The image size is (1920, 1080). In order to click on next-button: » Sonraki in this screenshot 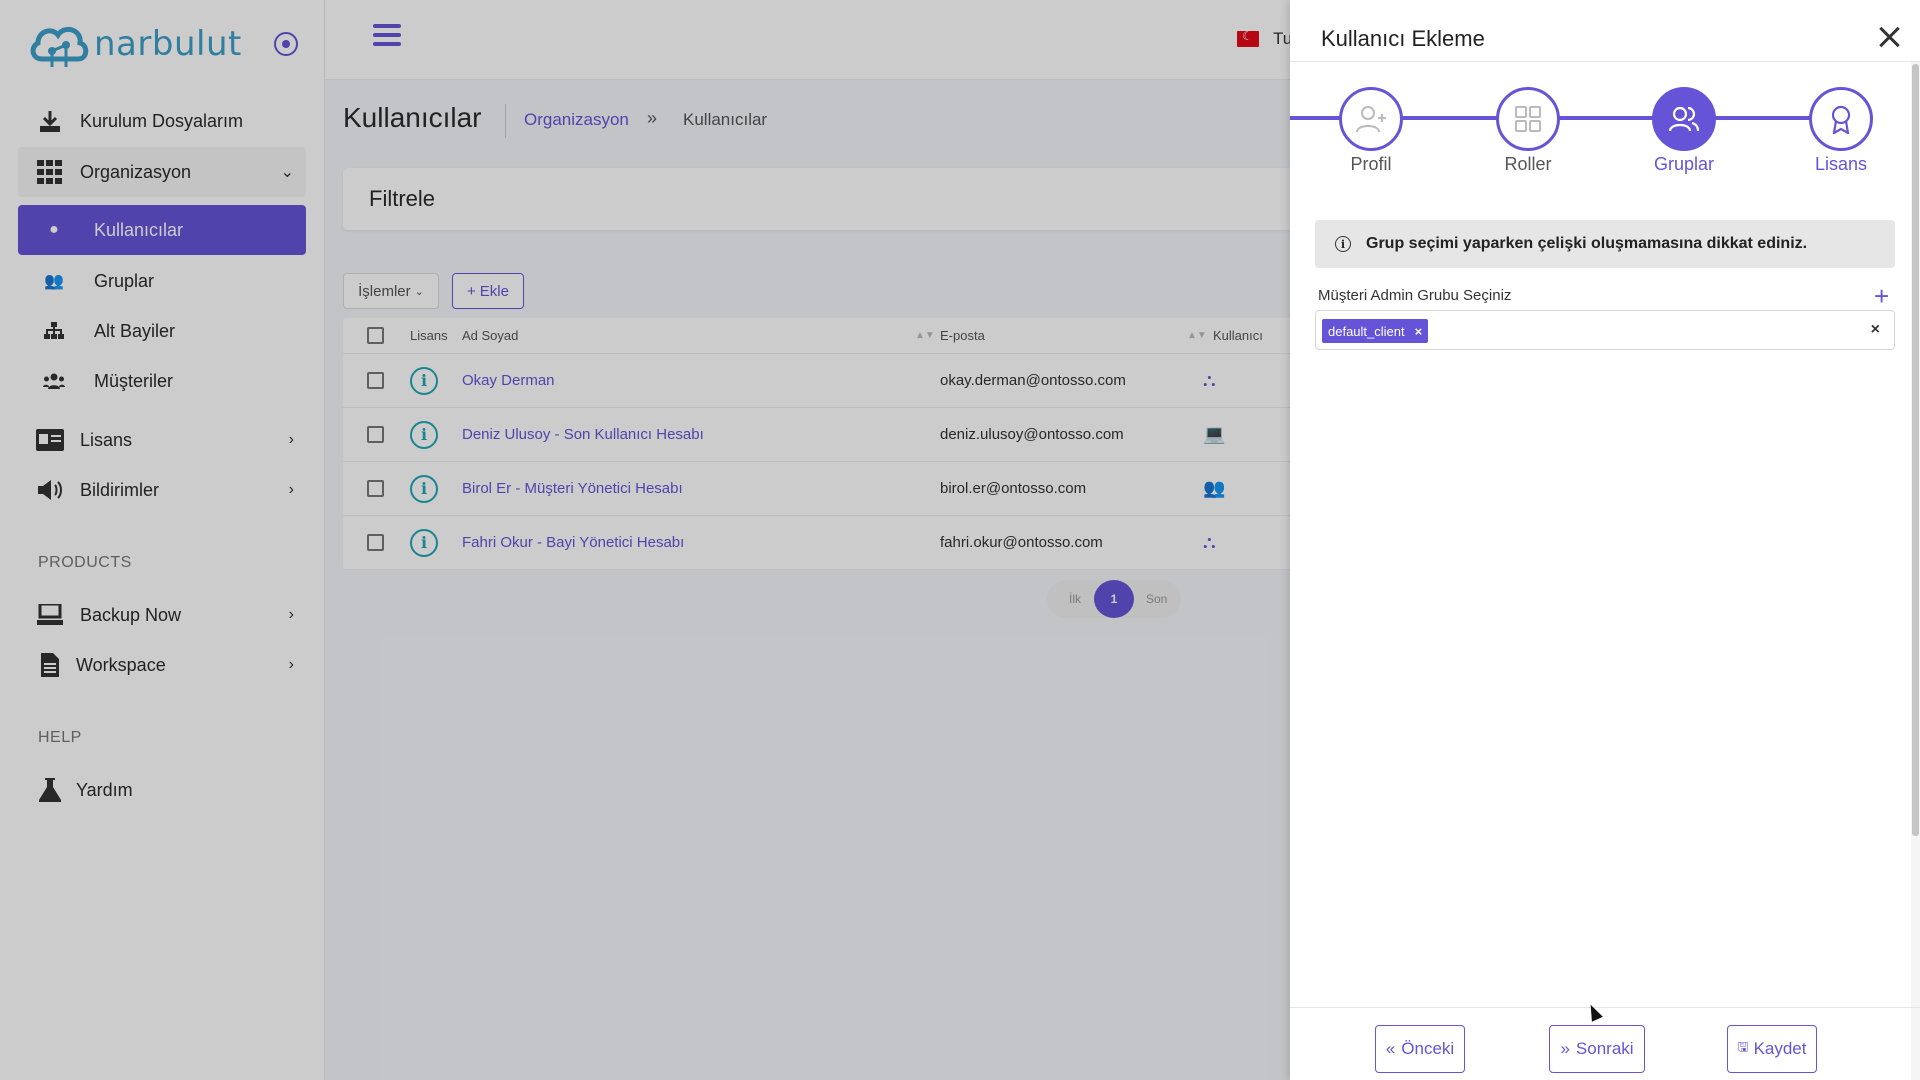, I will do `click(1597, 1049)`.